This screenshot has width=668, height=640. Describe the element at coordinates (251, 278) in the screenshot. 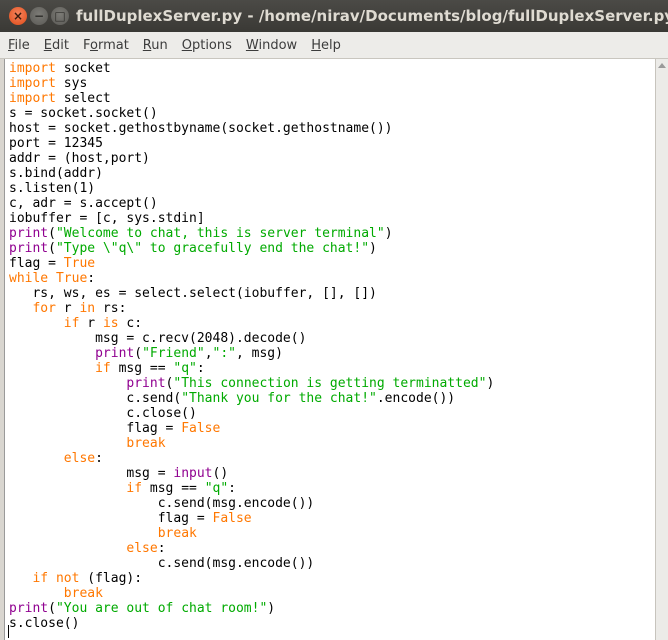

I see `code-line: while True:` at that location.